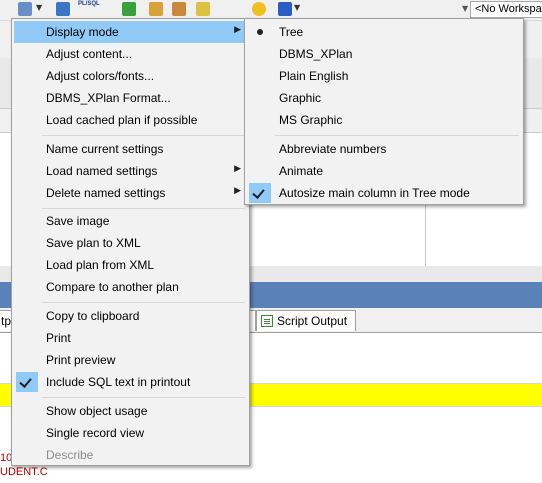 This screenshot has height=483, width=542. Describe the element at coordinates (130, 455) in the screenshot. I see `menu-item-describe: Describe` at that location.